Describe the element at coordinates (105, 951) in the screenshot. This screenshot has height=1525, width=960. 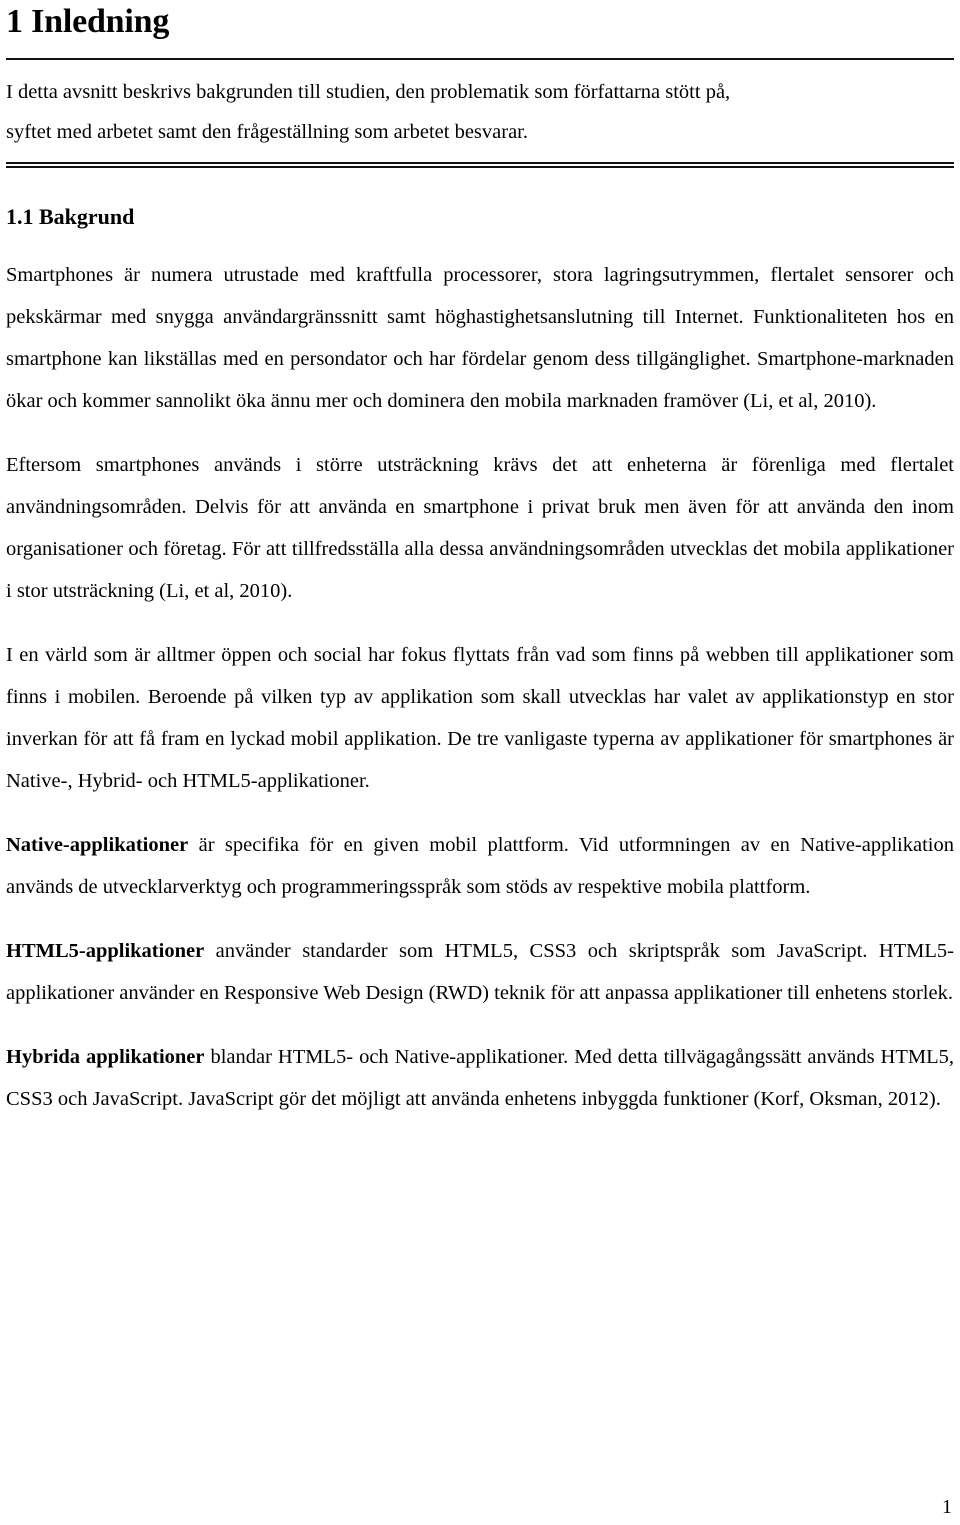
I see `paragraph-lead-term: HTML5-applikationer` at that location.